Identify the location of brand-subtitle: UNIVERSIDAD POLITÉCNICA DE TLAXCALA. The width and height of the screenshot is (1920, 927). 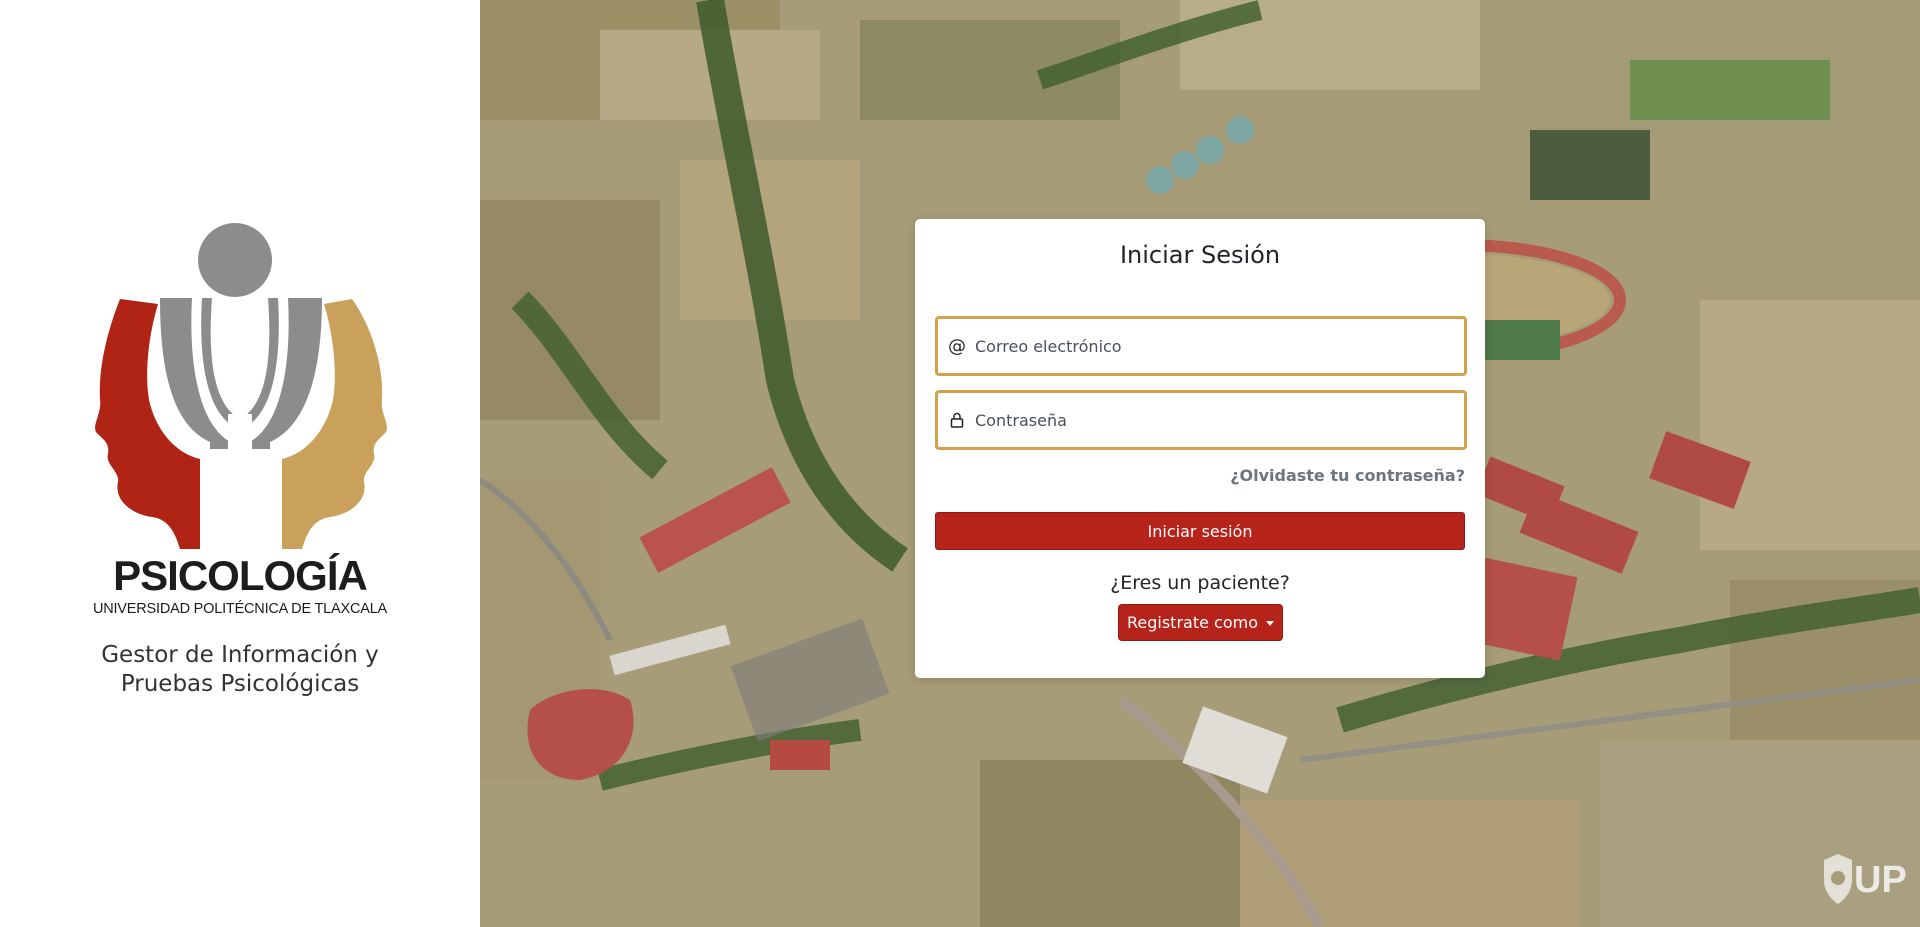
(240, 609).